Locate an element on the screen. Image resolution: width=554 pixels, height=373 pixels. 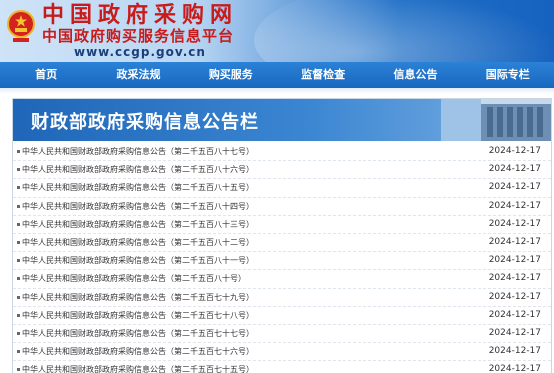
announcement-link: 中华人民共和国财政部政府采购信息公告（第二千五百八十七号） is located at coordinates (138, 151).